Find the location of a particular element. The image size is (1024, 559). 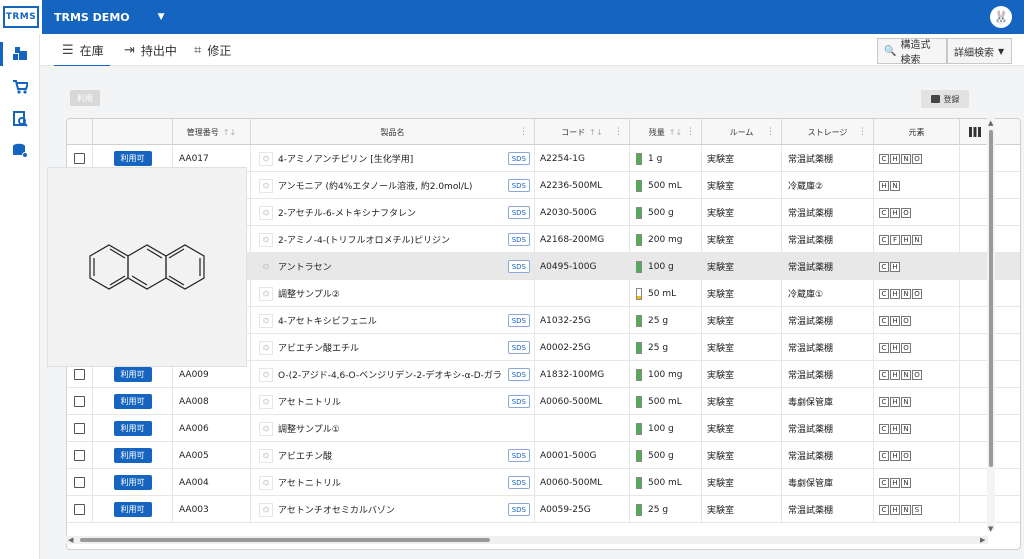

scroll-down-icon: ▼ is located at coordinates (990, 529).